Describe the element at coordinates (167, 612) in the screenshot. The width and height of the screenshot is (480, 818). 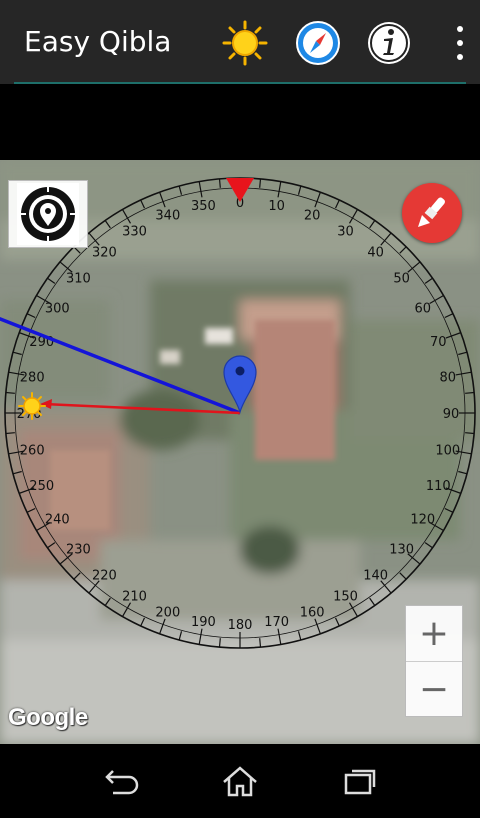
I see `compass-tick-label: 200` at that location.